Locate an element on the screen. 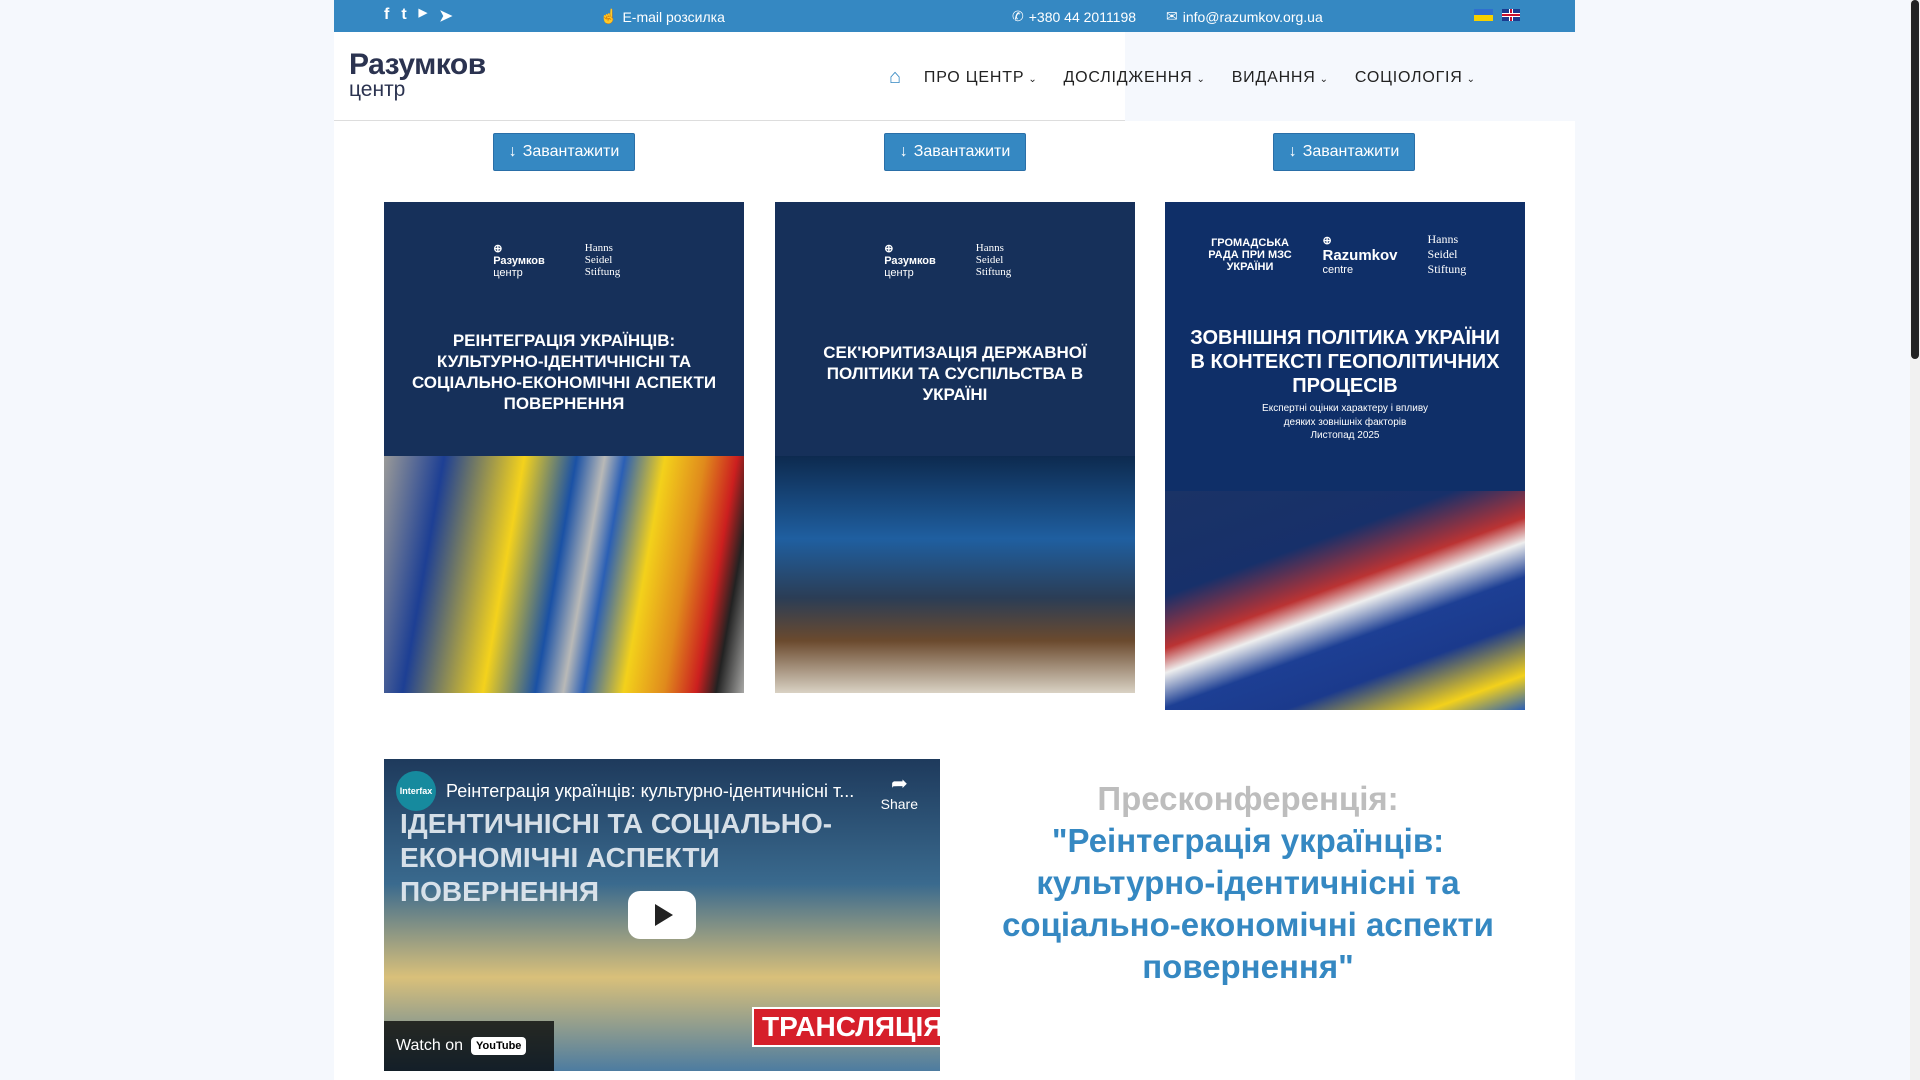 Image resolution: width=1920 pixels, height=1080 pixels. flags-photo is located at coordinates (564, 574).